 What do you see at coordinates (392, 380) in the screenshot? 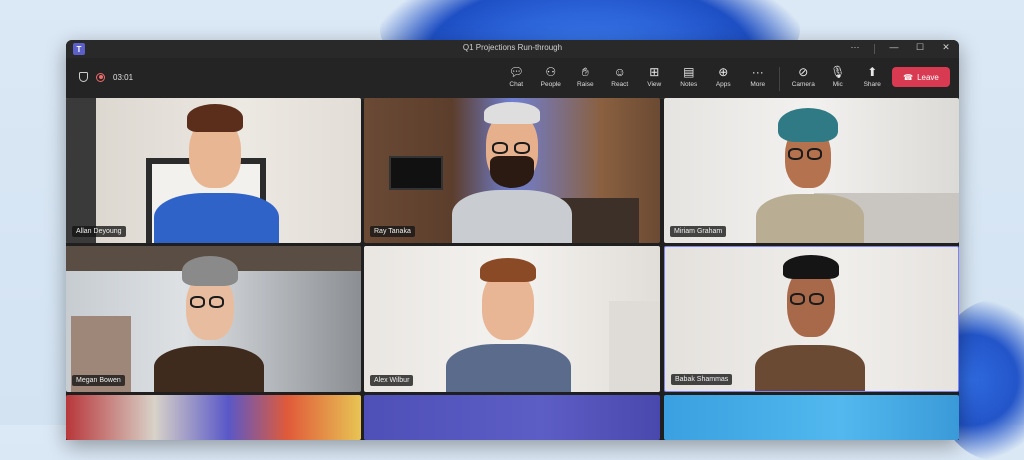
I see `participant-name: Alex Wilbur` at bounding box center [392, 380].